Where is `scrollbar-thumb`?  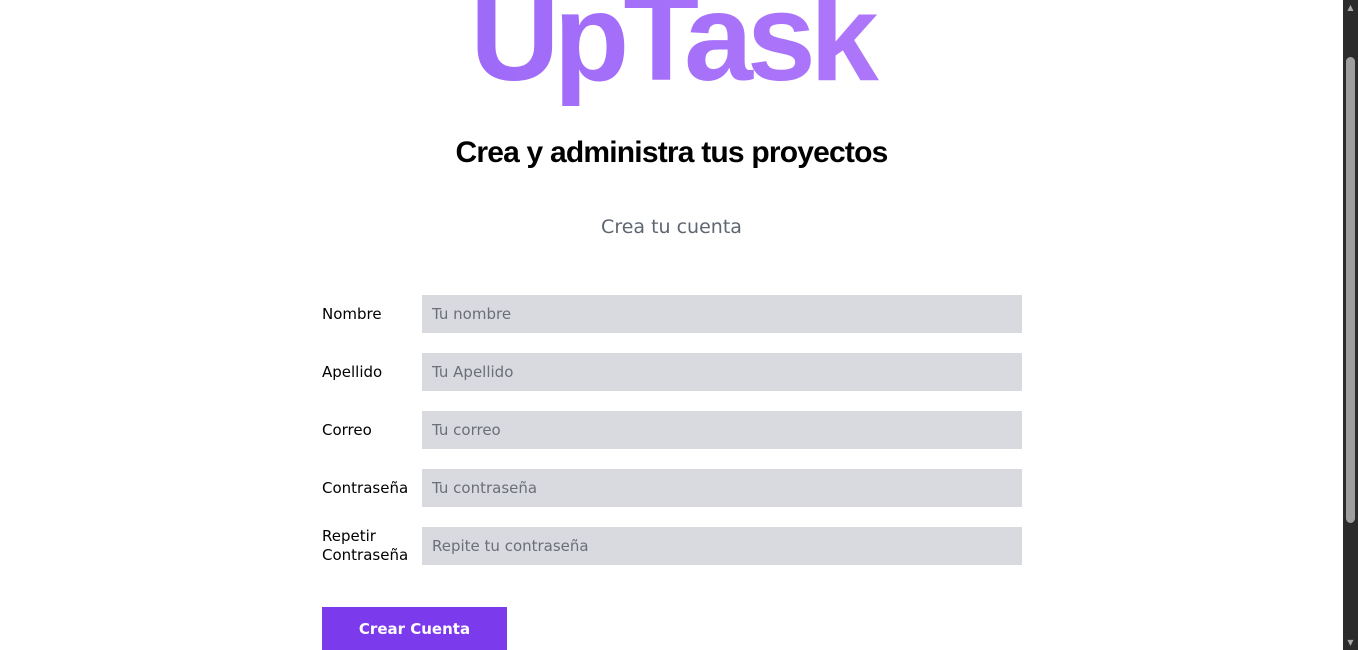 scrollbar-thumb is located at coordinates (1350, 290).